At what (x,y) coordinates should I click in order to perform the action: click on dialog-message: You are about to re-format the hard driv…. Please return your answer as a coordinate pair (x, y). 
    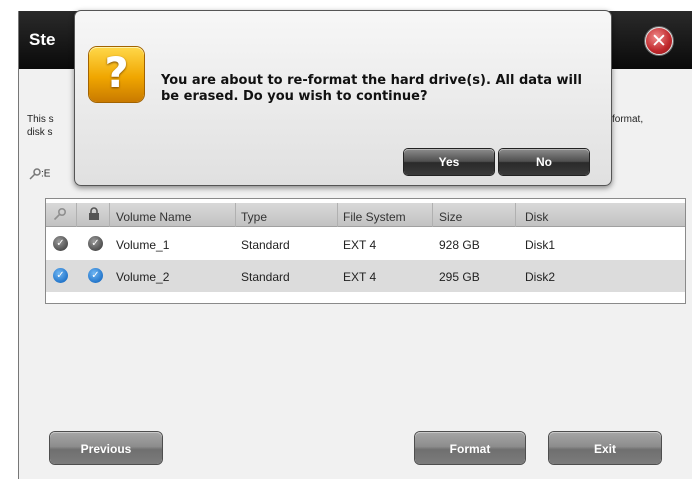
    Looking at the image, I should click on (371, 88).